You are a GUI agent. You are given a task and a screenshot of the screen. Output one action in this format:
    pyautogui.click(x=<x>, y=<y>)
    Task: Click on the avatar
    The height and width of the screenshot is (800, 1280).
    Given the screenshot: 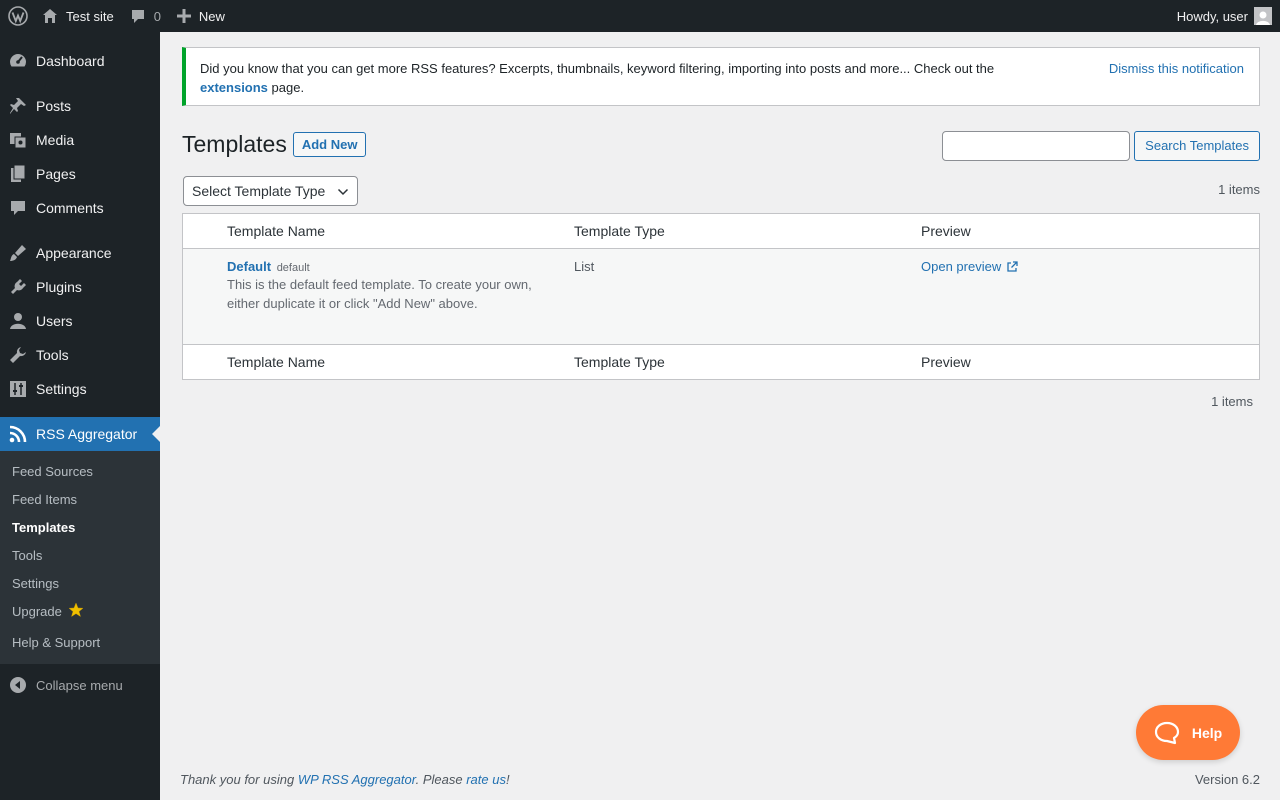 What is the action you would take?
    pyautogui.click(x=1263, y=16)
    